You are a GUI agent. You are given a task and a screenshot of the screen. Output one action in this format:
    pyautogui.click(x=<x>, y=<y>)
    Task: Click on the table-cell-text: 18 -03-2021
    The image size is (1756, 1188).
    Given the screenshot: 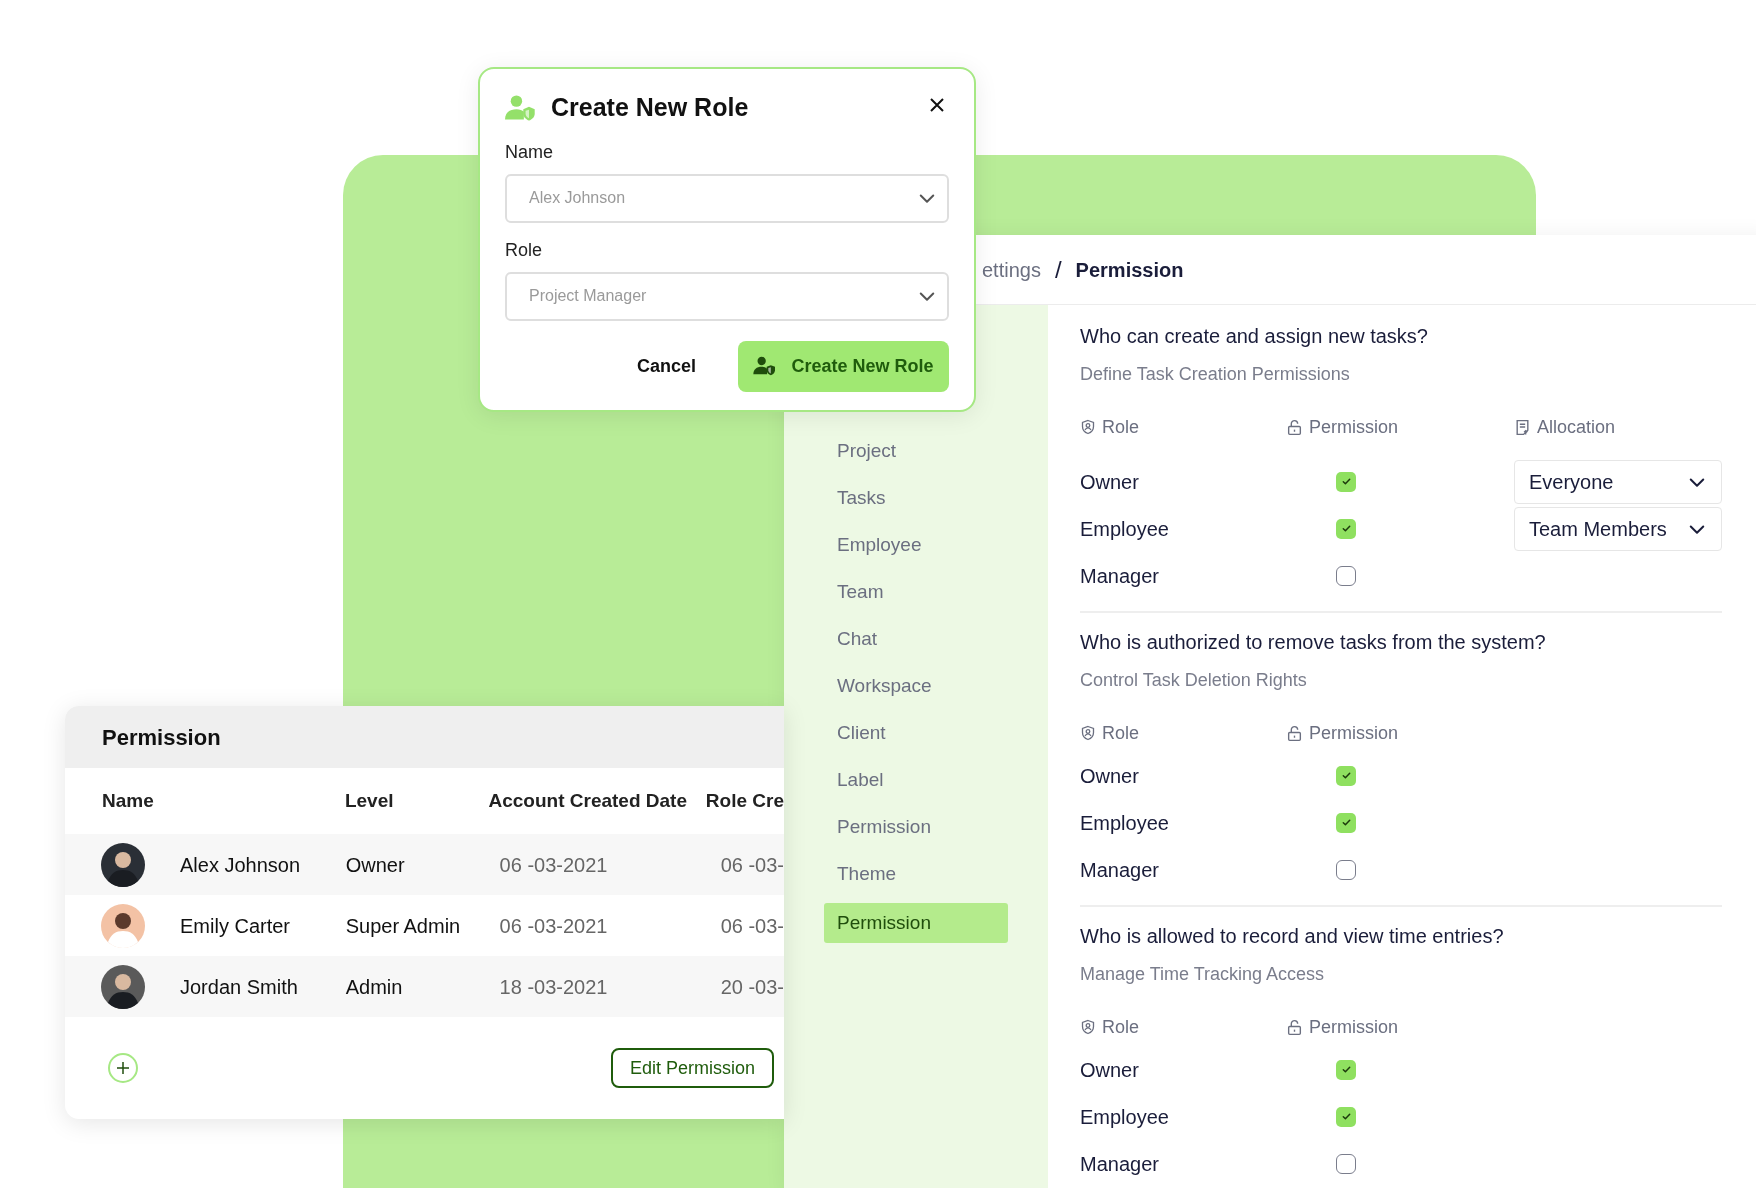 What is the action you would take?
    pyautogui.click(x=554, y=987)
    